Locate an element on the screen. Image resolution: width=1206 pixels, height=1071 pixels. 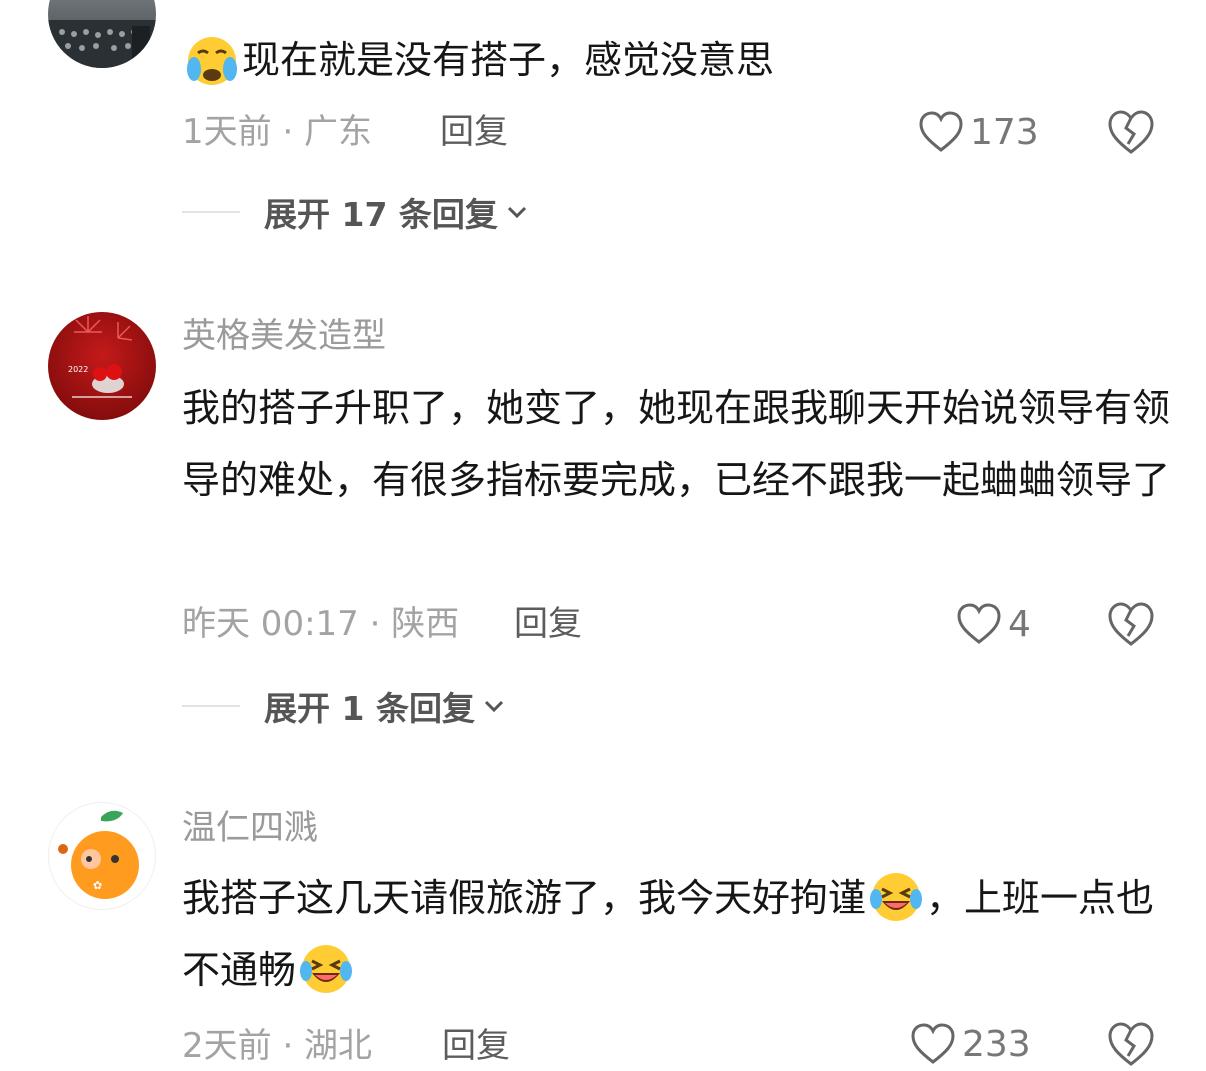
expand-replies-button: 展开 17 条回复 is located at coordinates (356, 212).